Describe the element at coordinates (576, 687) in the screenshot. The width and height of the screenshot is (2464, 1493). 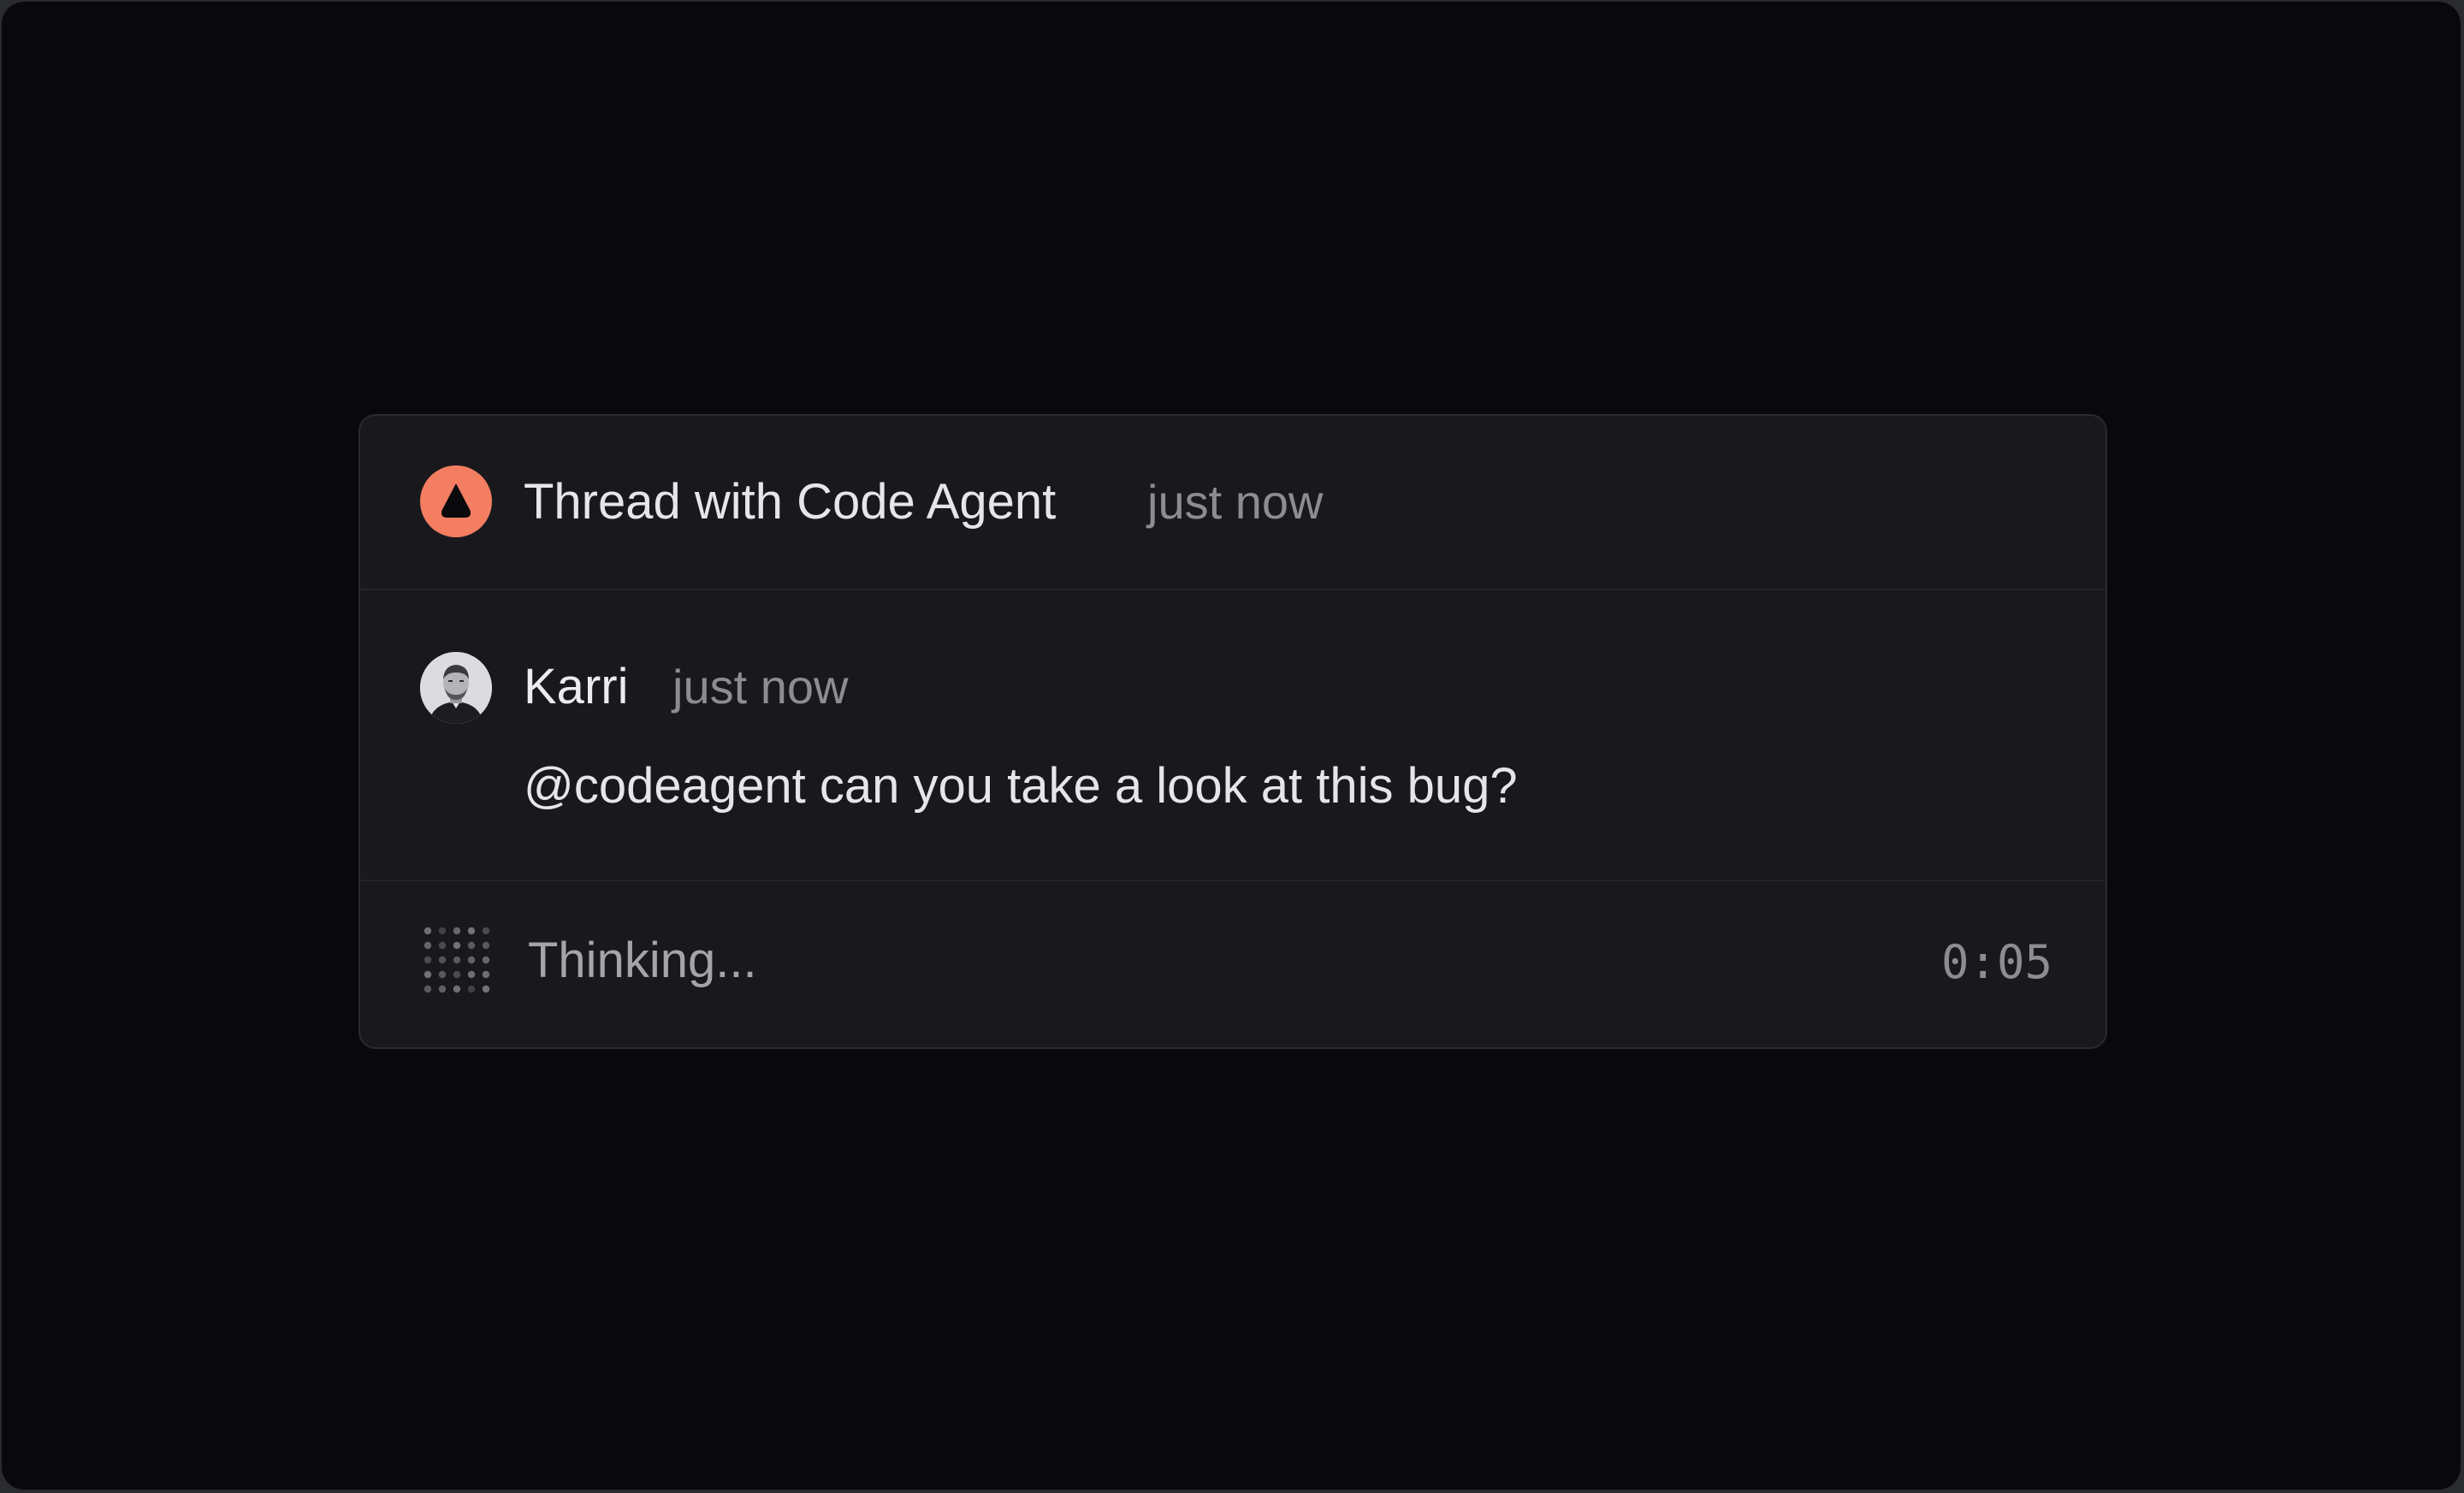
I see `message-author: Karri` at that location.